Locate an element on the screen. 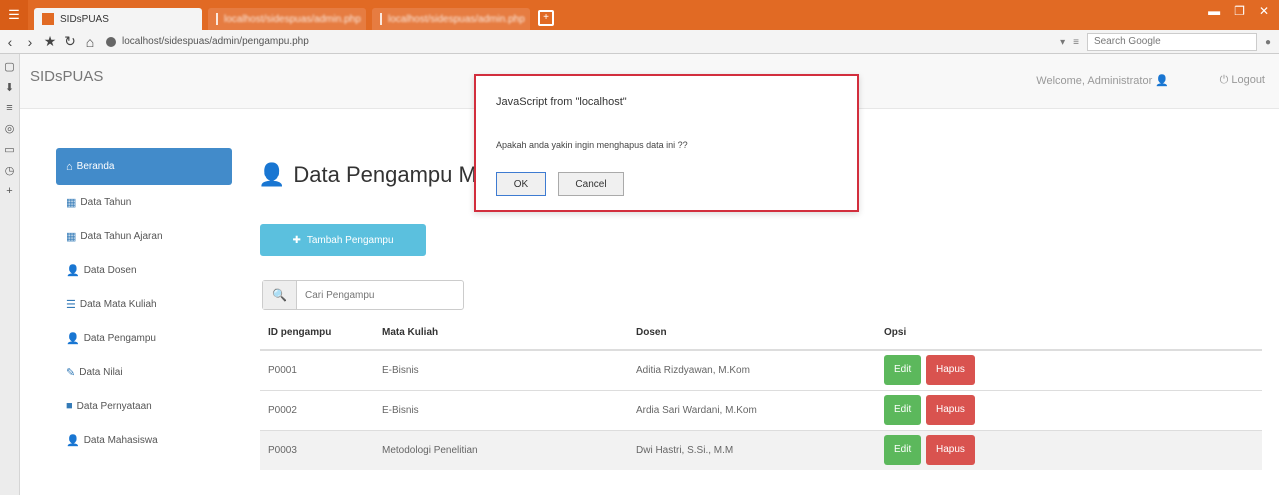 This screenshot has height=495, width=1279. list-icon: ☰ is located at coordinates (71, 304).